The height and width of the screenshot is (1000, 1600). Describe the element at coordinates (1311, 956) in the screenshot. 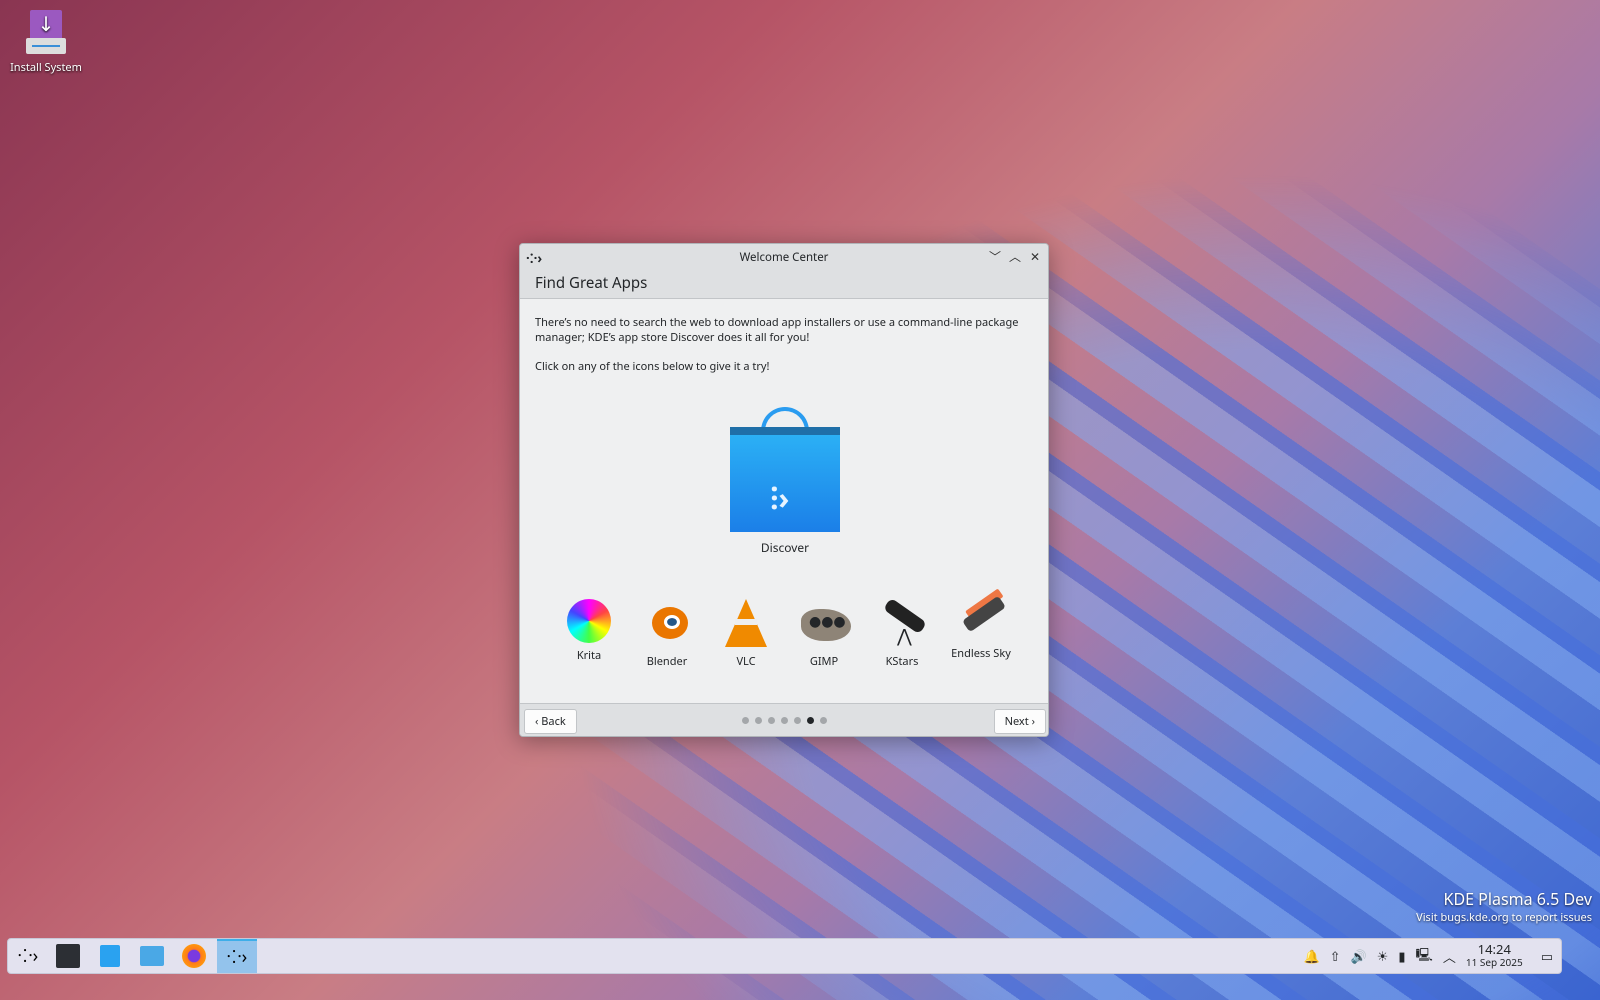

I see `notifications-icon: 🔔` at that location.